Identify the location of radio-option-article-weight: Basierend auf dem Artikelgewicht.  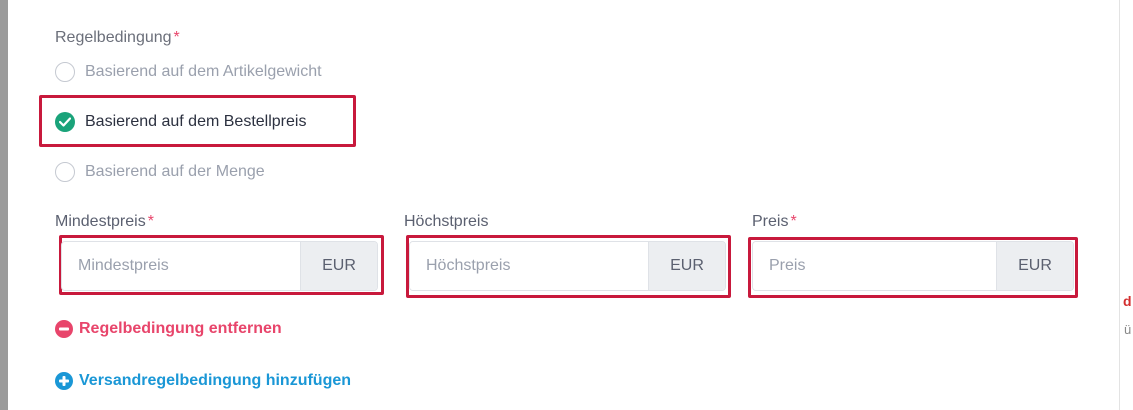
(188, 72).